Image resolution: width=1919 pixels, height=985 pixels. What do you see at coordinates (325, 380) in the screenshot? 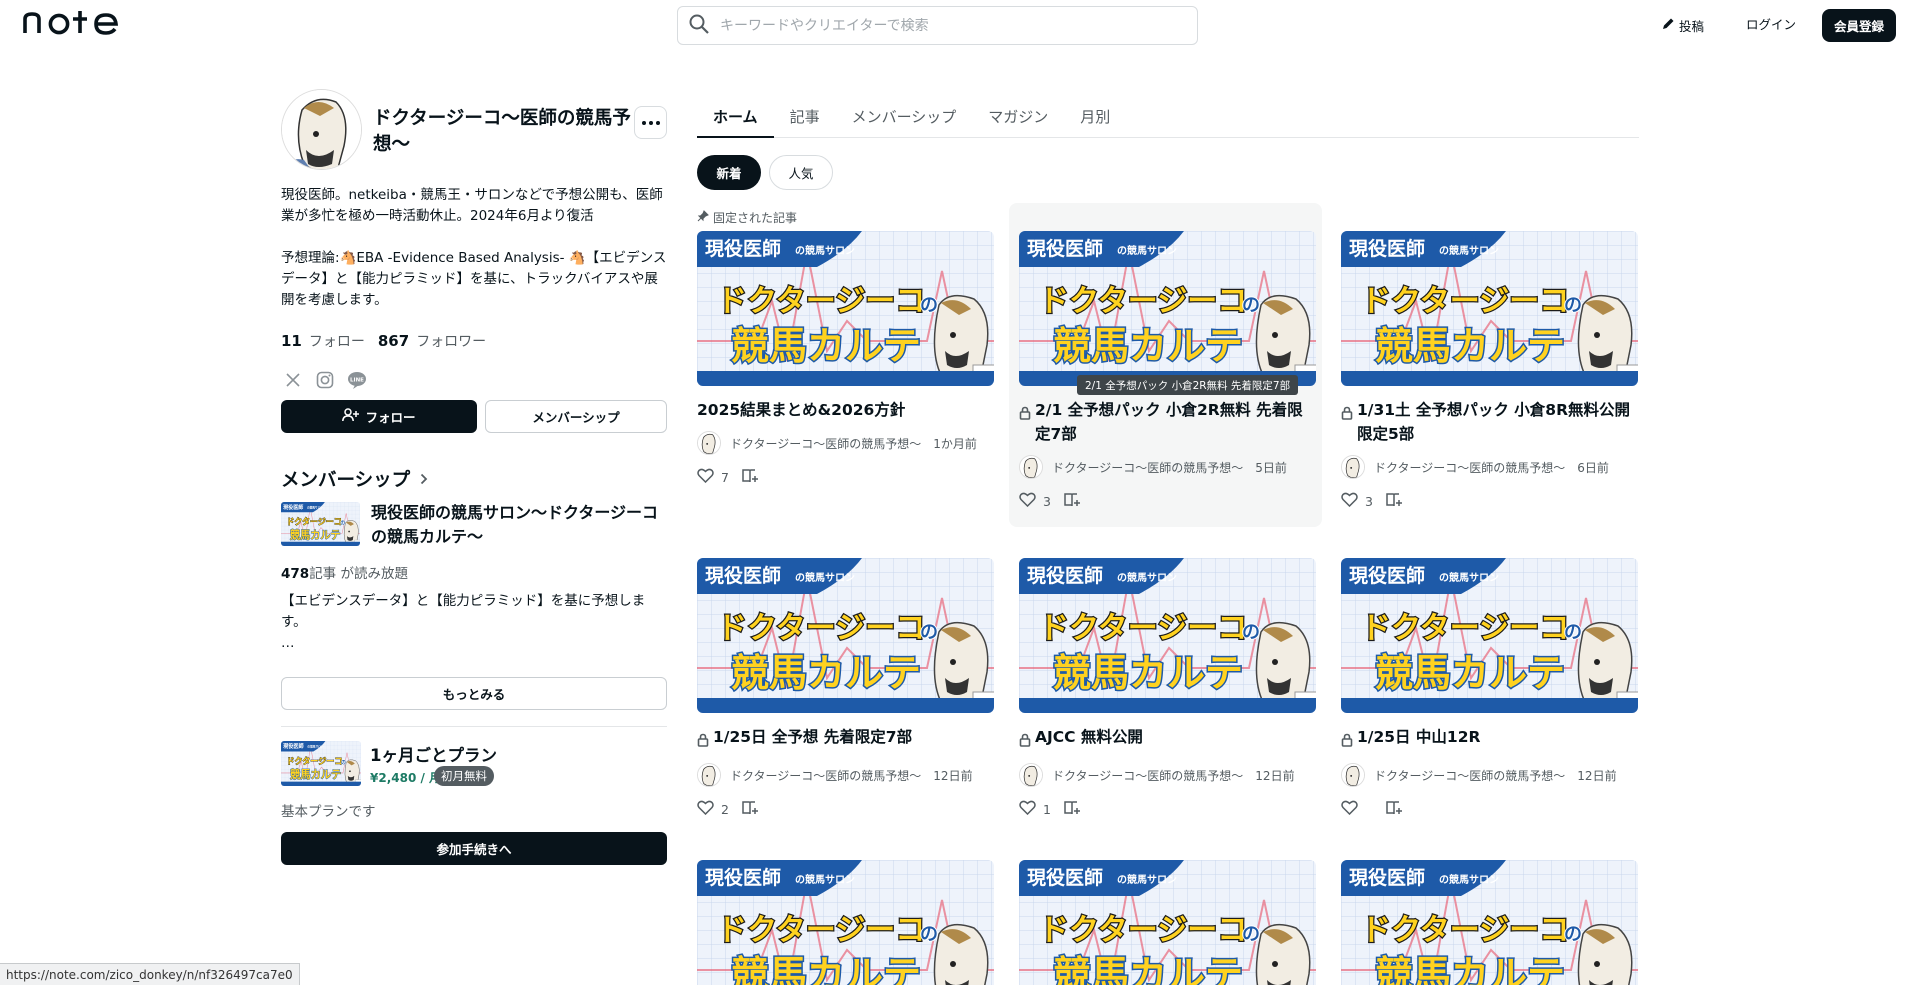
I see `instagram-icon` at bounding box center [325, 380].